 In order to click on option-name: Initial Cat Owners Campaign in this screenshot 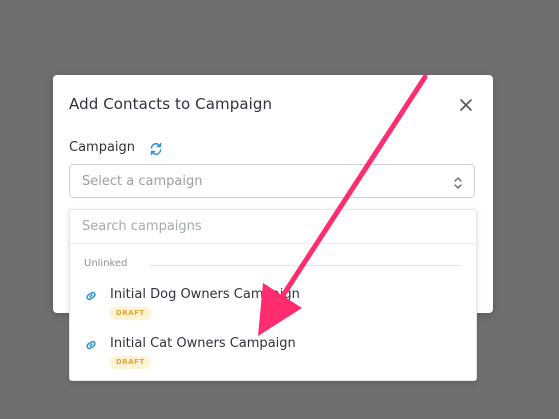, I will do `click(203, 343)`.